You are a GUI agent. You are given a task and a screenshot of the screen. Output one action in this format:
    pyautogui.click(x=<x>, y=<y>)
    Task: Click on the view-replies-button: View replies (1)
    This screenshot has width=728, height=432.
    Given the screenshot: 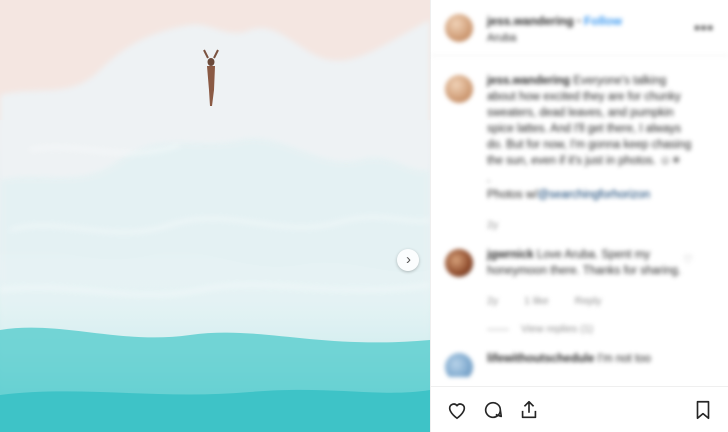 What is the action you would take?
    pyautogui.click(x=592, y=329)
    